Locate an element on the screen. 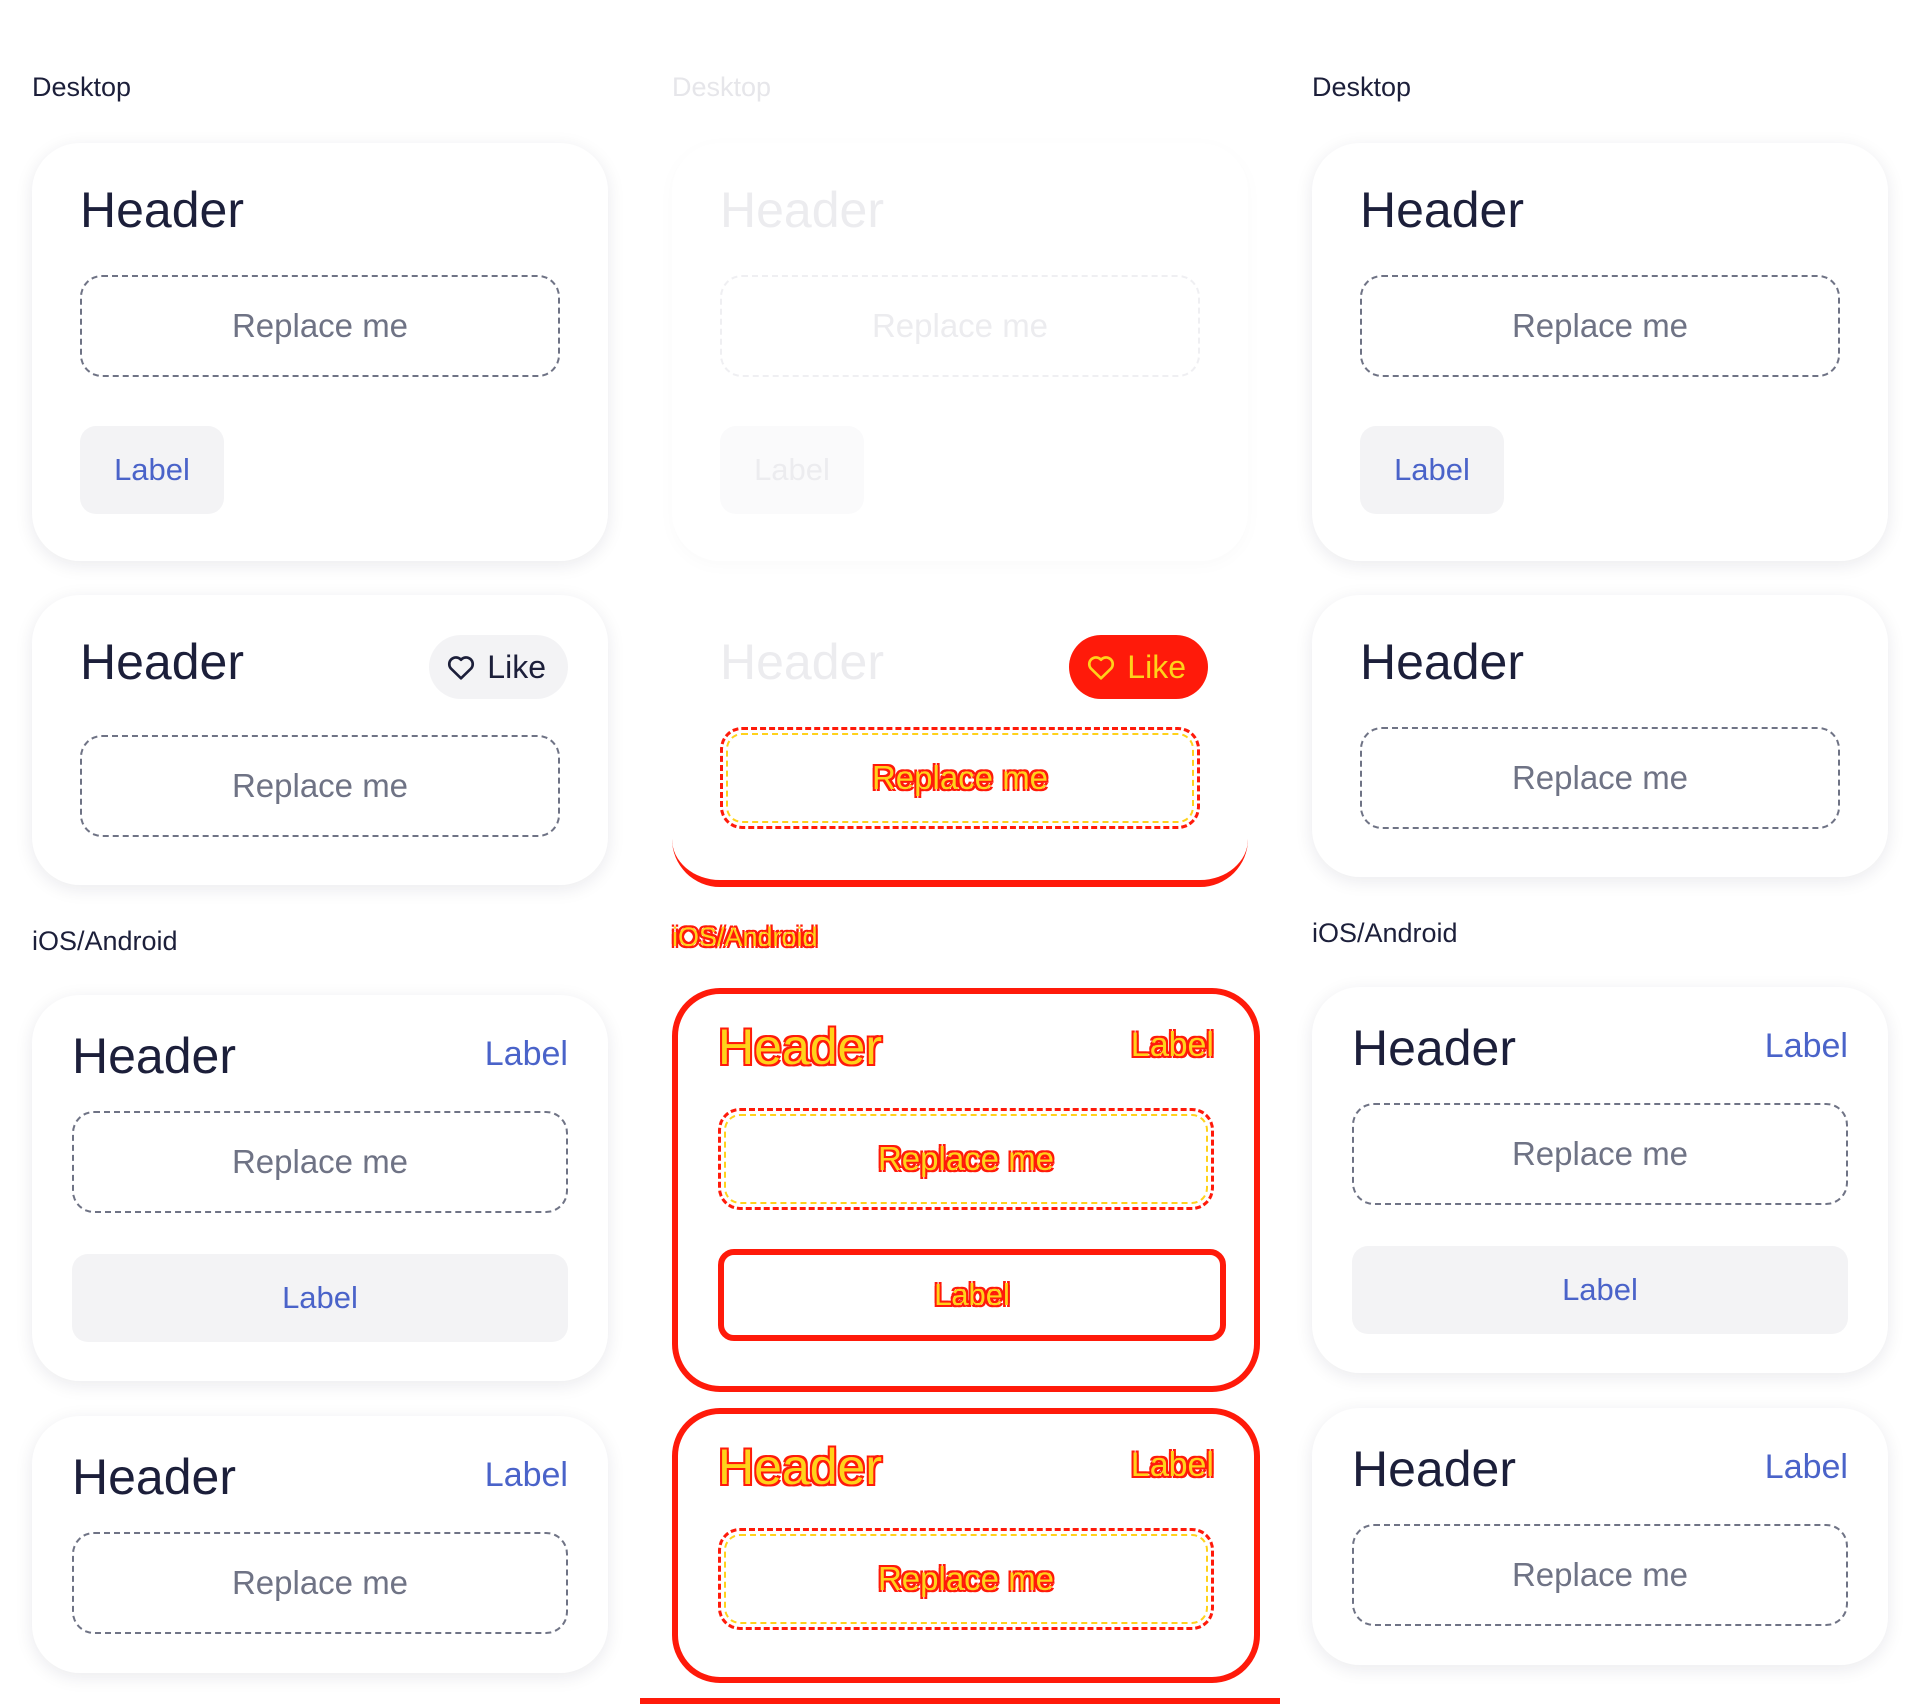  desktop-card-with-button-faded: Header Replace me Label is located at coordinates (960, 352).